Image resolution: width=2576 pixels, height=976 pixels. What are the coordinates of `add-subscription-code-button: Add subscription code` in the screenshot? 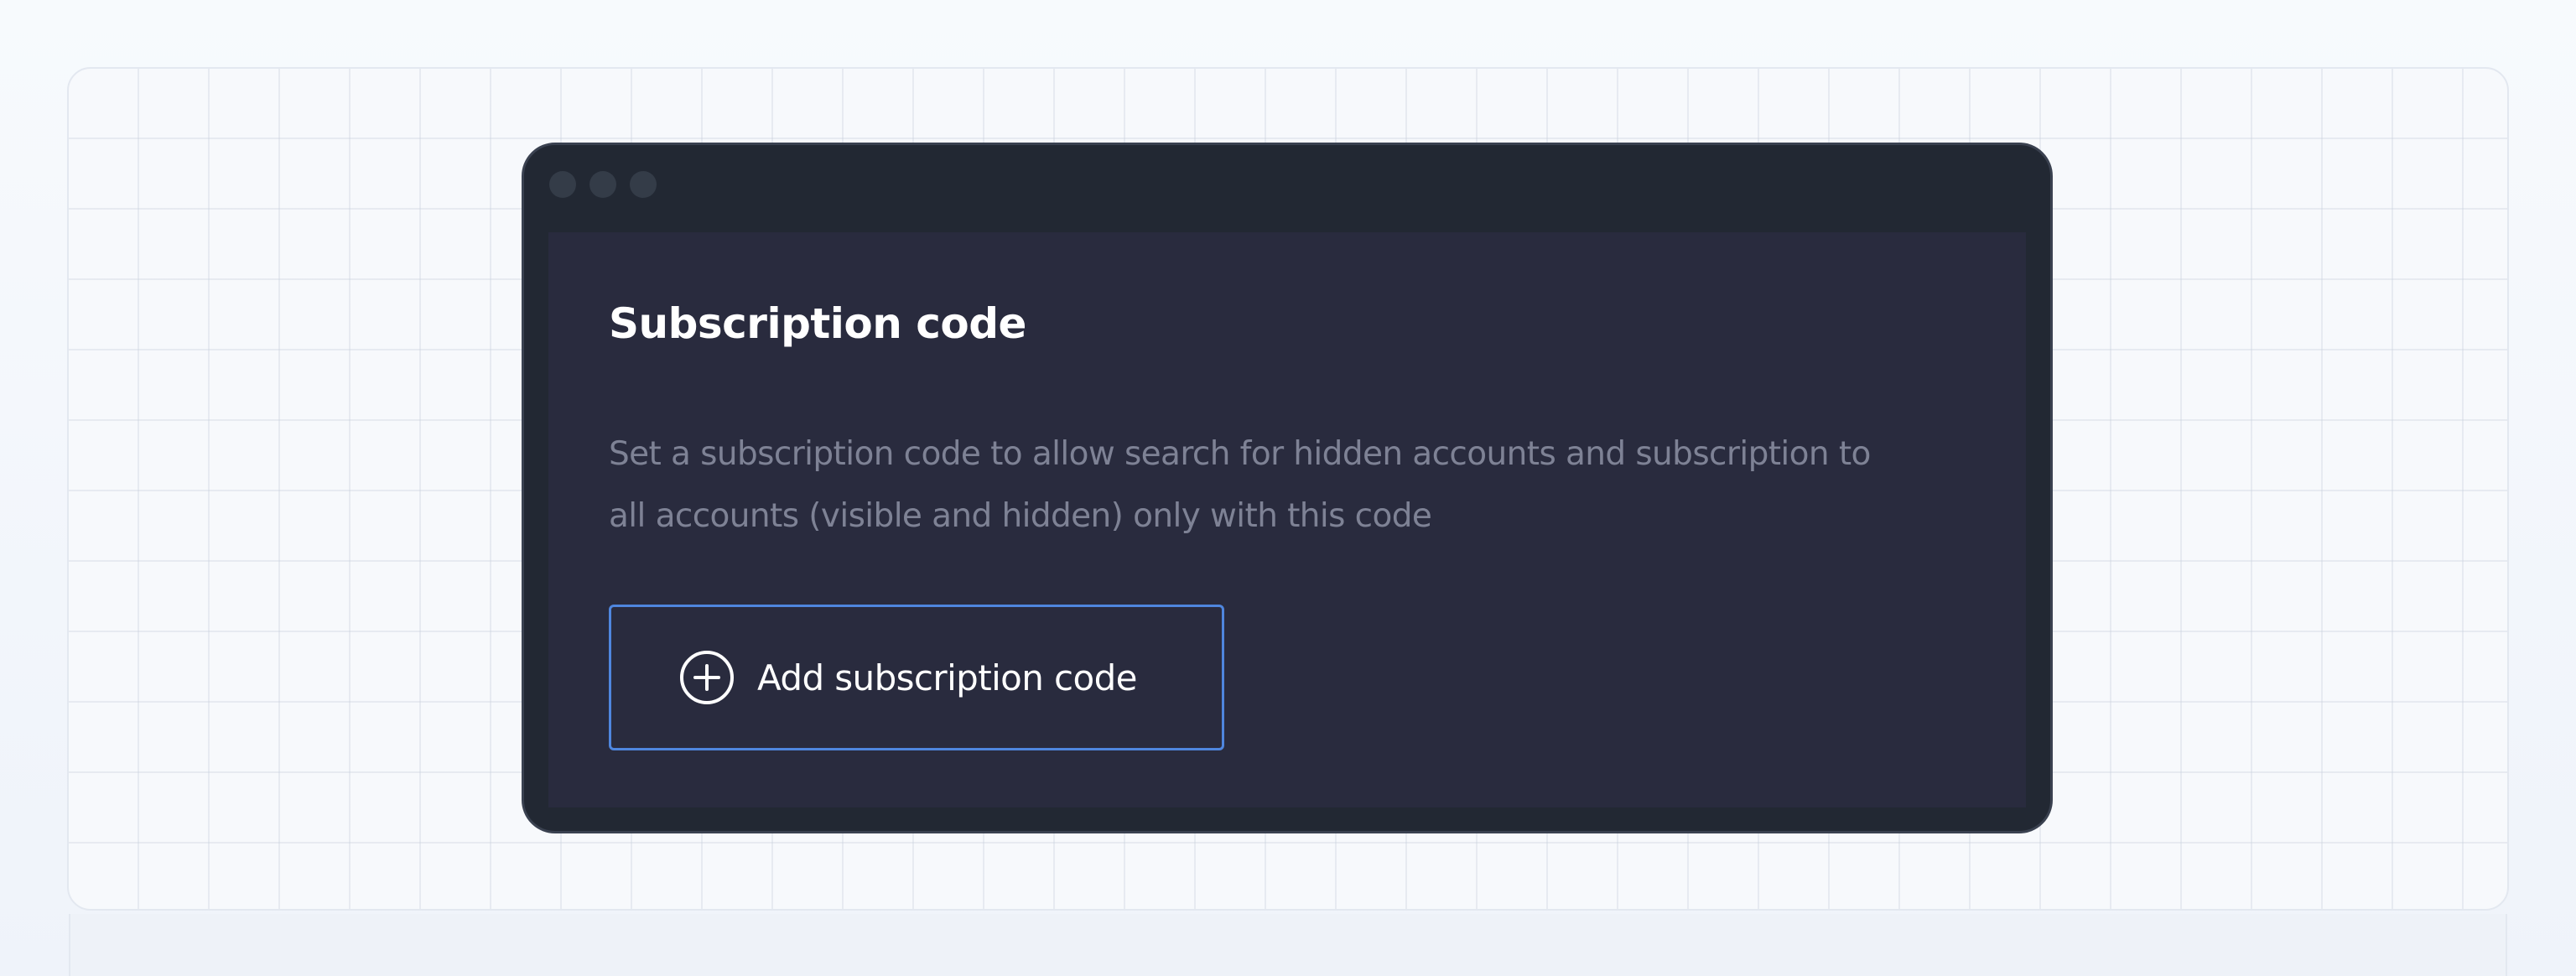 It's located at (916, 677).